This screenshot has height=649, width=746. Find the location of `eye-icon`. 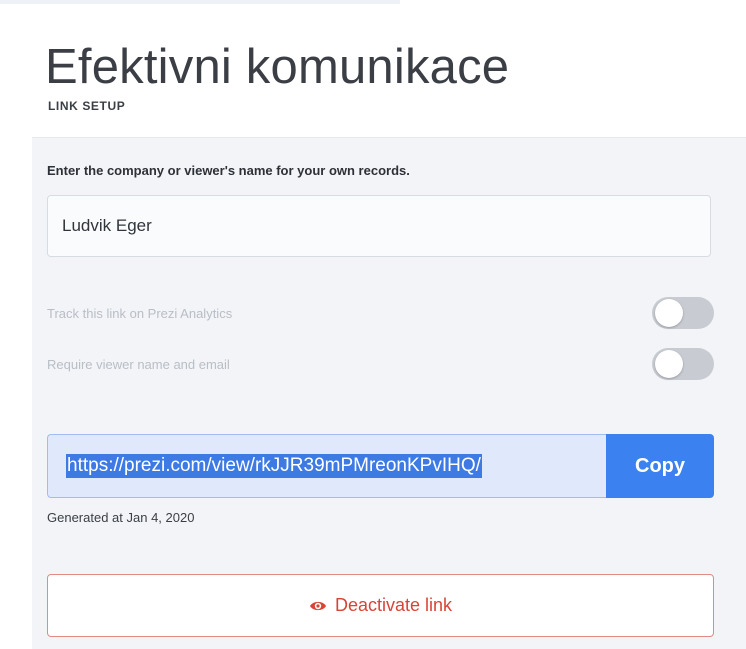

eye-icon is located at coordinates (317, 605).